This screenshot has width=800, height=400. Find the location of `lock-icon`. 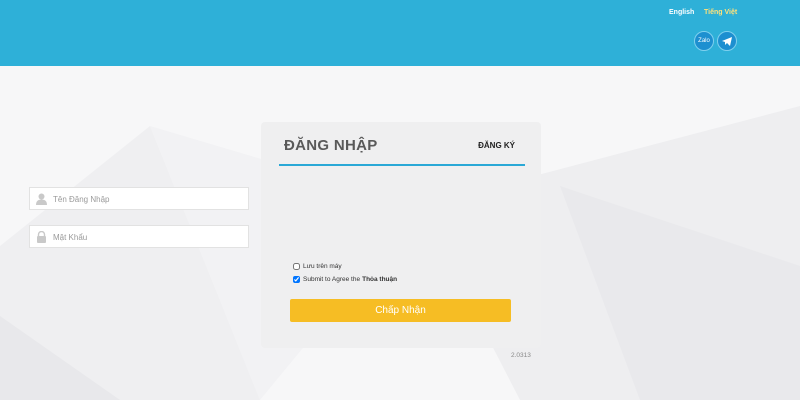

lock-icon is located at coordinates (41, 237).